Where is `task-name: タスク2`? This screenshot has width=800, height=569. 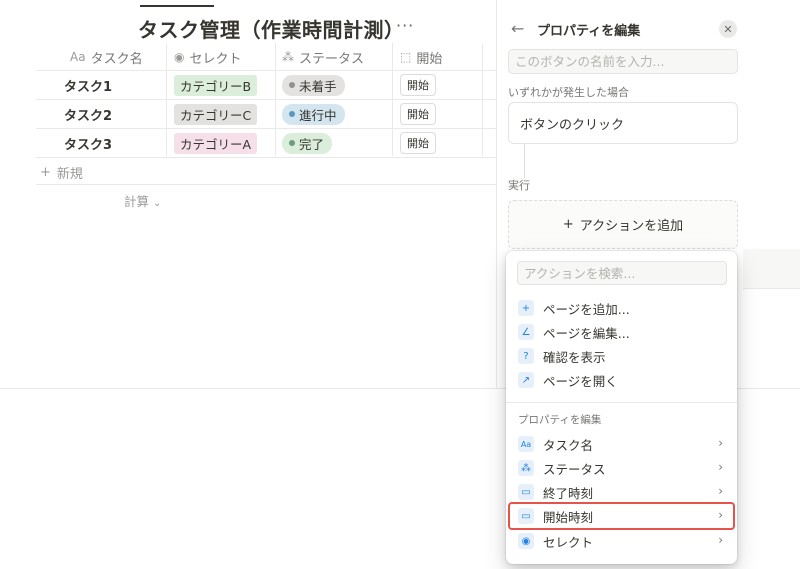
task-name: タスク2 is located at coordinates (88, 114).